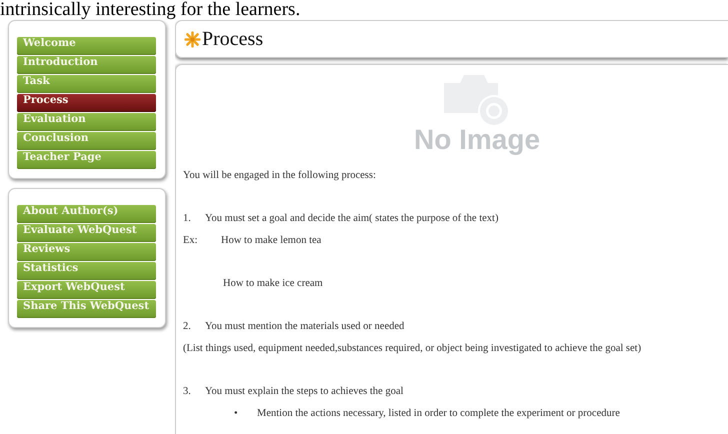 Image resolution: width=728 pixels, height=434 pixels. I want to click on menu-item: Statistics, so click(86, 271).